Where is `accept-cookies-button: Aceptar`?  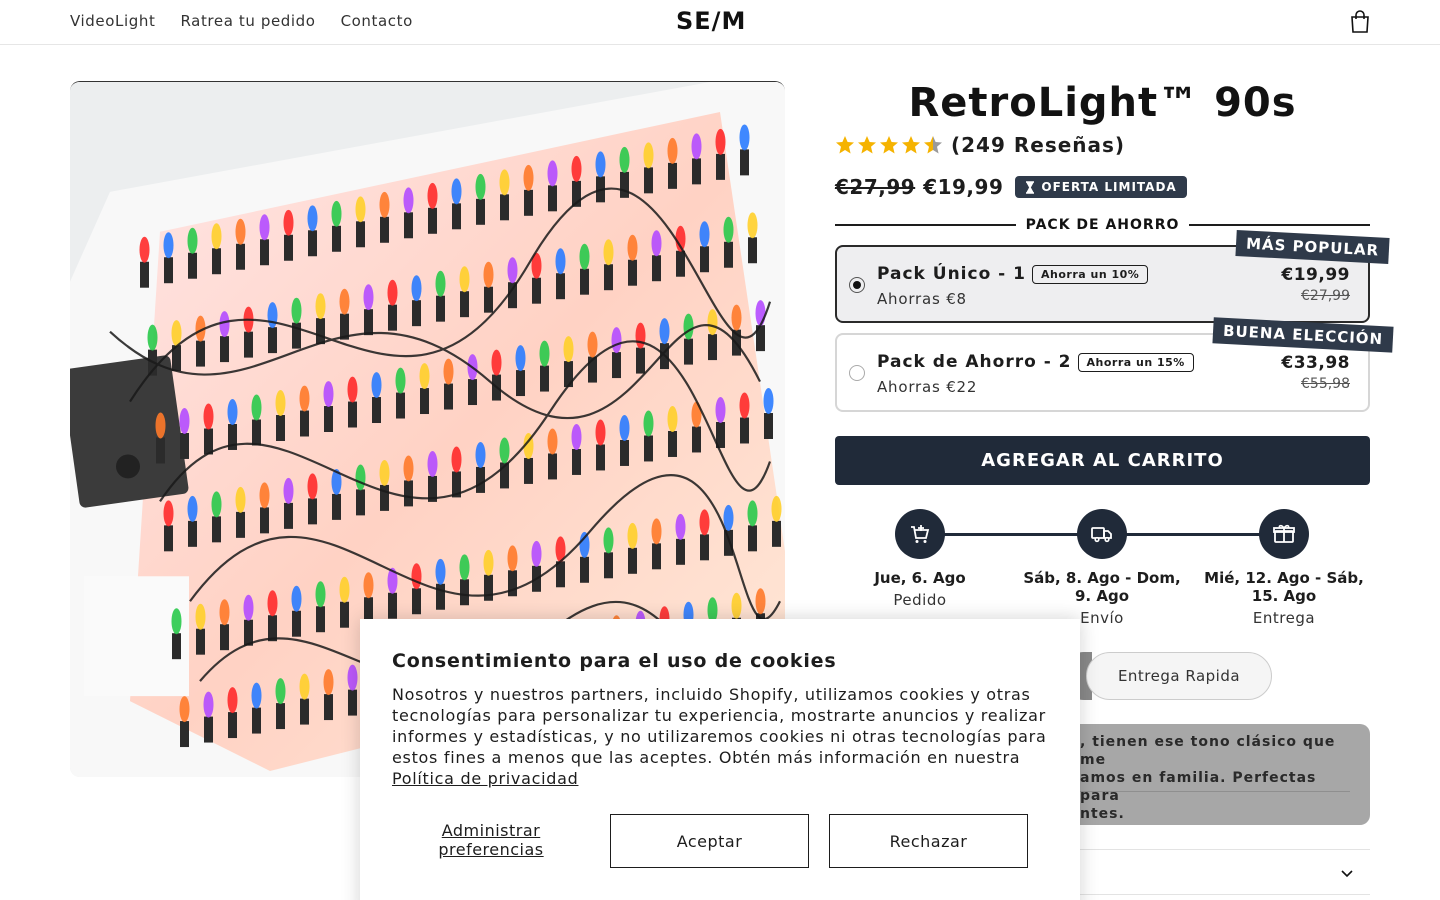 accept-cookies-button: Aceptar is located at coordinates (709, 841).